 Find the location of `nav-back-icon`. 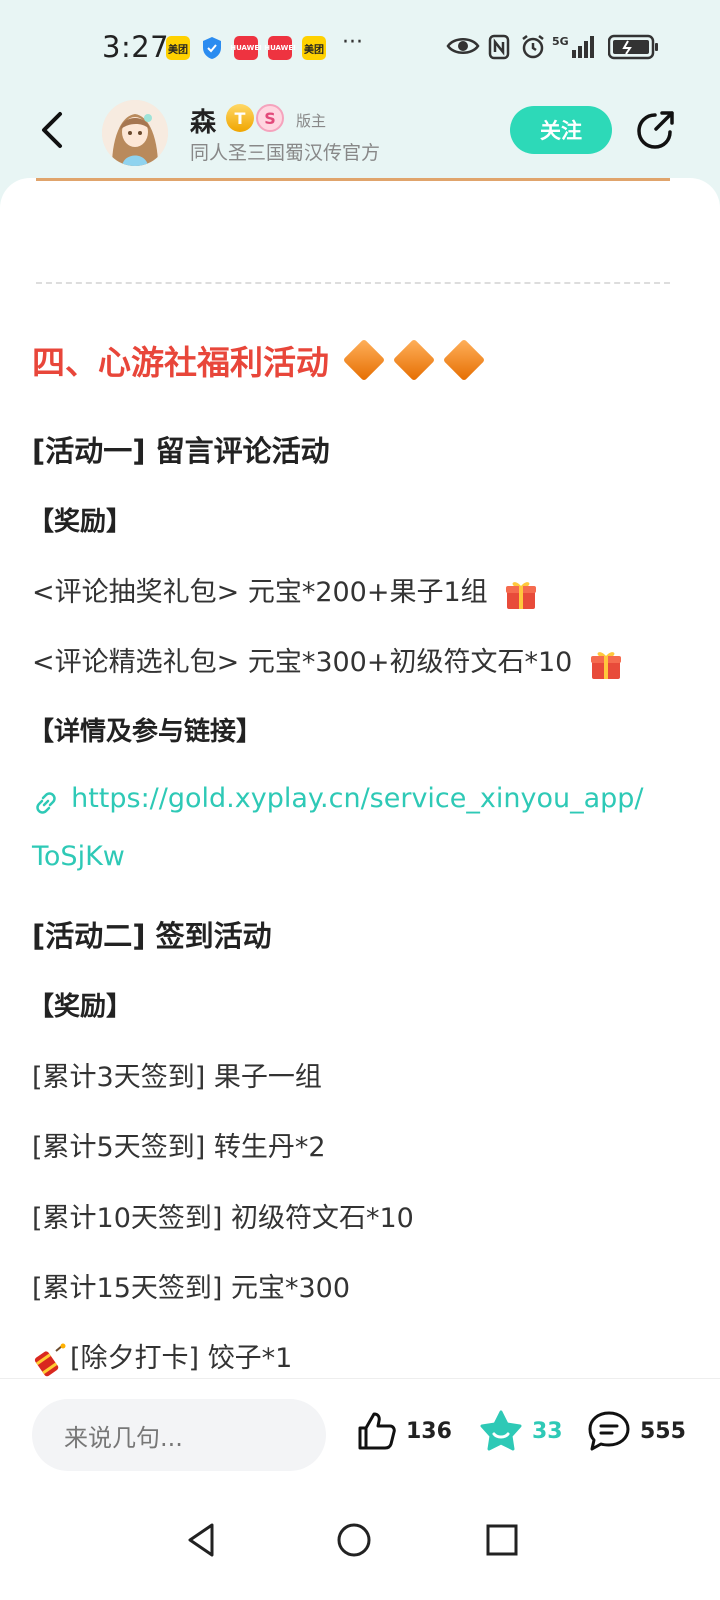

nav-back-icon is located at coordinates (202, 1540).